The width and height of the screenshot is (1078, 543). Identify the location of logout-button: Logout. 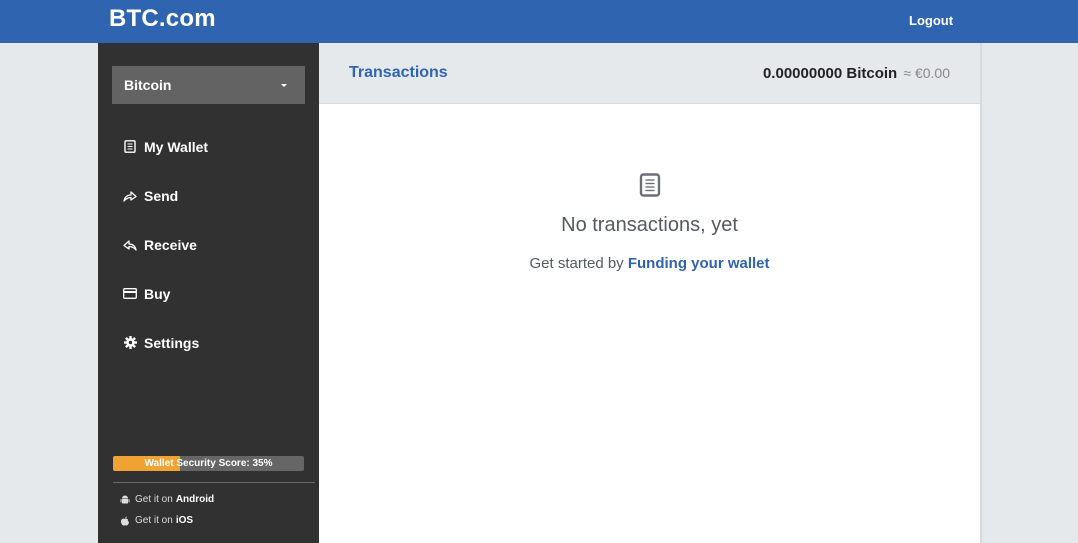
(931, 20).